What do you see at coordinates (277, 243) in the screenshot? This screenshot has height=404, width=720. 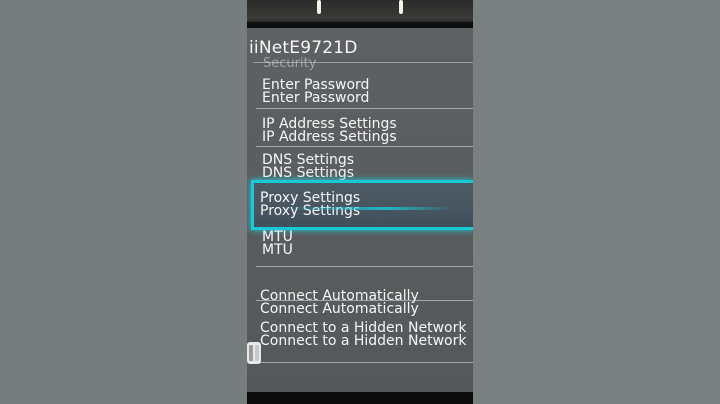 I see `mtu-label: MTU MTU` at bounding box center [277, 243].